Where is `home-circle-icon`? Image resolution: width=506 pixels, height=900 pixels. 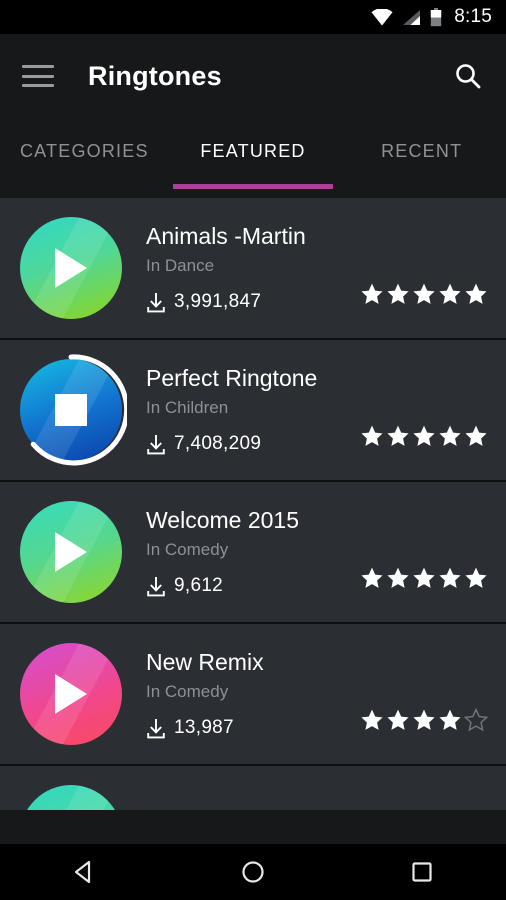 home-circle-icon is located at coordinates (253, 872).